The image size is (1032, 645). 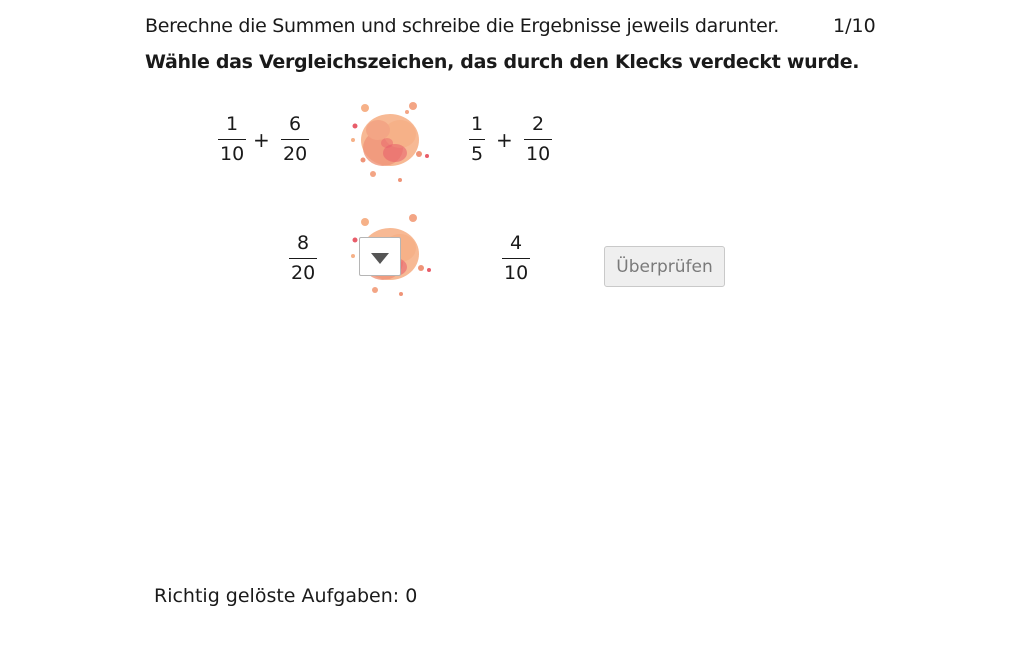 What do you see at coordinates (277, 596) in the screenshot?
I see `score-label: Richtig gelöste Aufgaben:` at bounding box center [277, 596].